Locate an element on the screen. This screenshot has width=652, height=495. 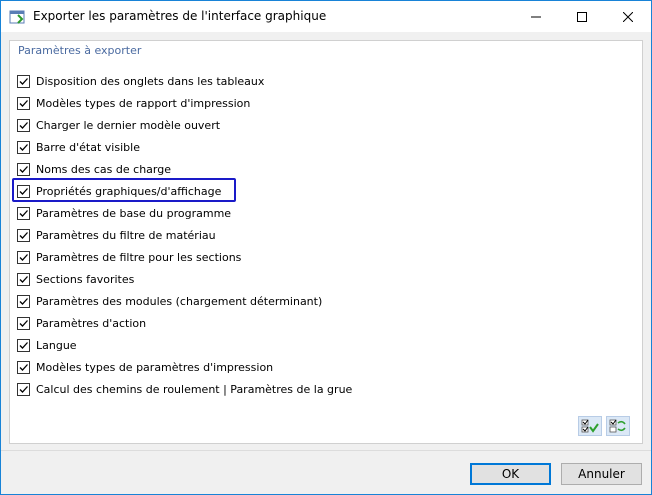
minimize-button is located at coordinates (536, 16).